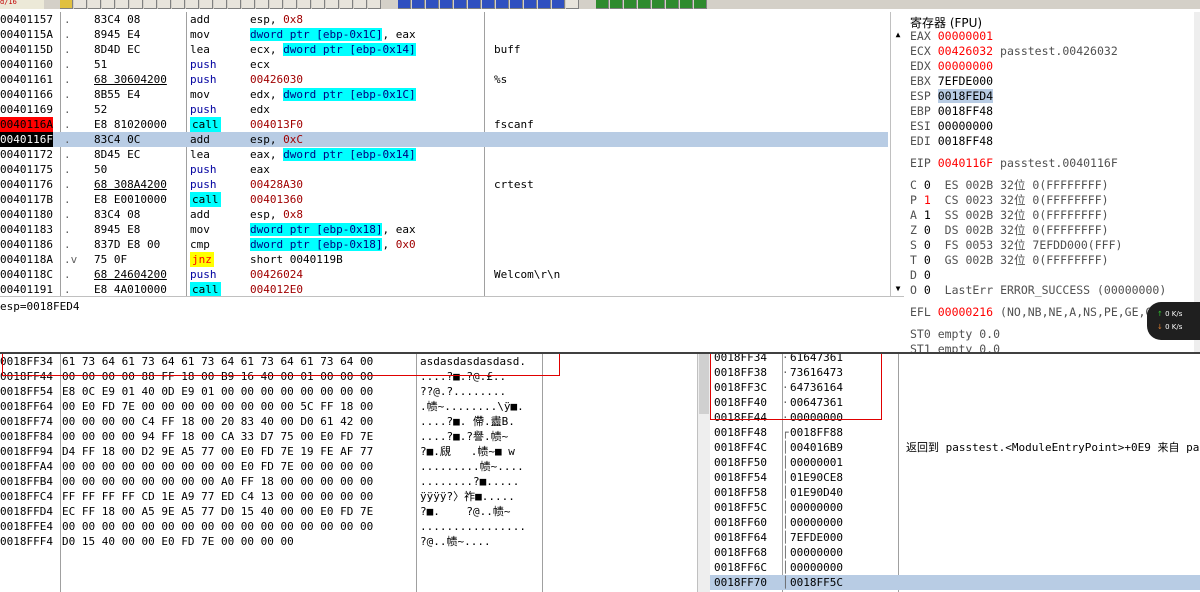  What do you see at coordinates (951, 111) in the screenshot?
I see `register-row: EBP 0018FF48` at bounding box center [951, 111].